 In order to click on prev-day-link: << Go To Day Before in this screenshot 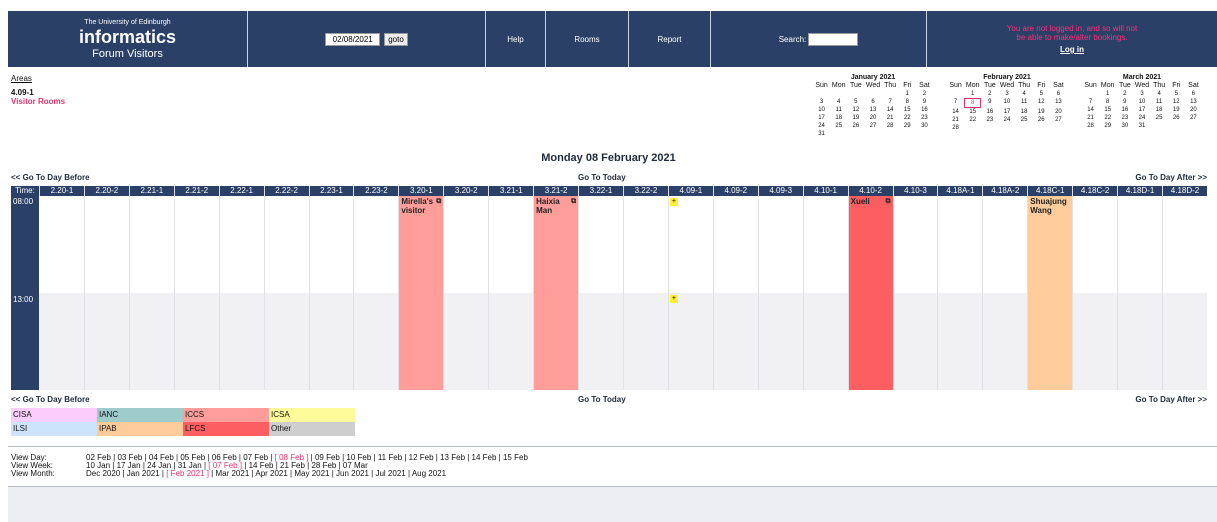, I will do `click(50, 177)`.